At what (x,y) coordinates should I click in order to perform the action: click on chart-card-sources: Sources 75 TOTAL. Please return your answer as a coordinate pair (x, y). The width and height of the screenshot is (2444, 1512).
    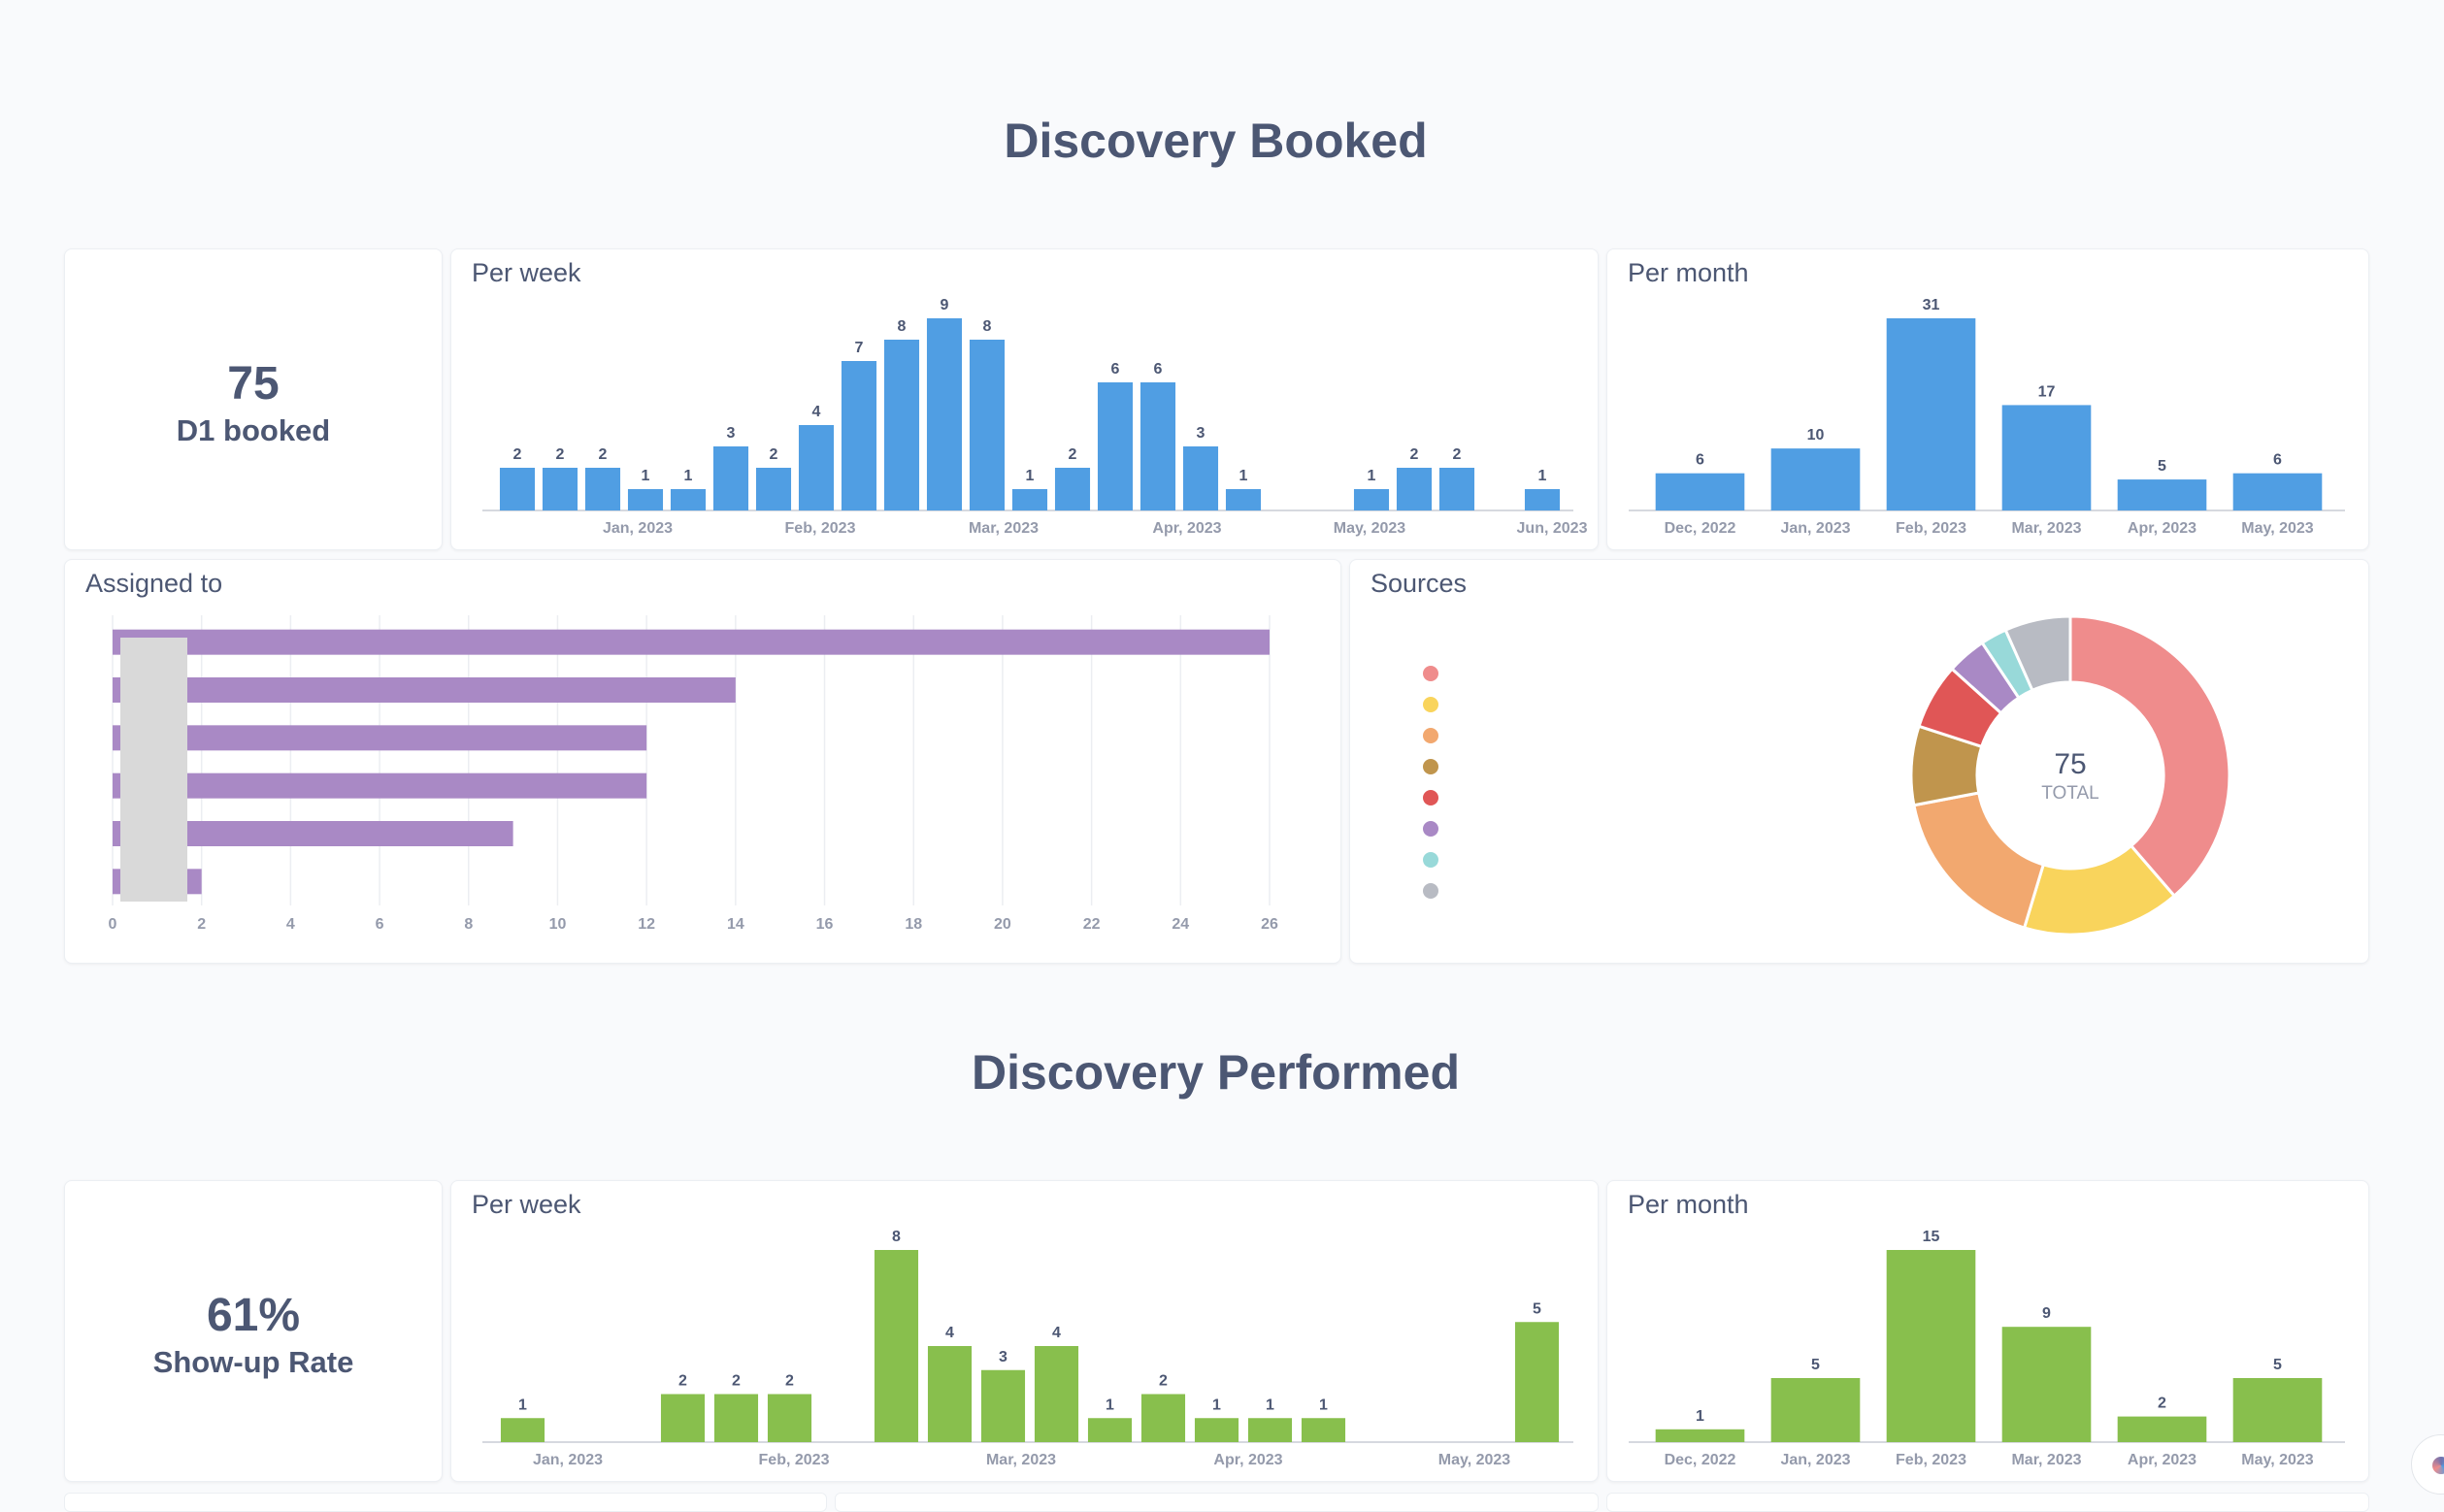
    Looking at the image, I should click on (1859, 762).